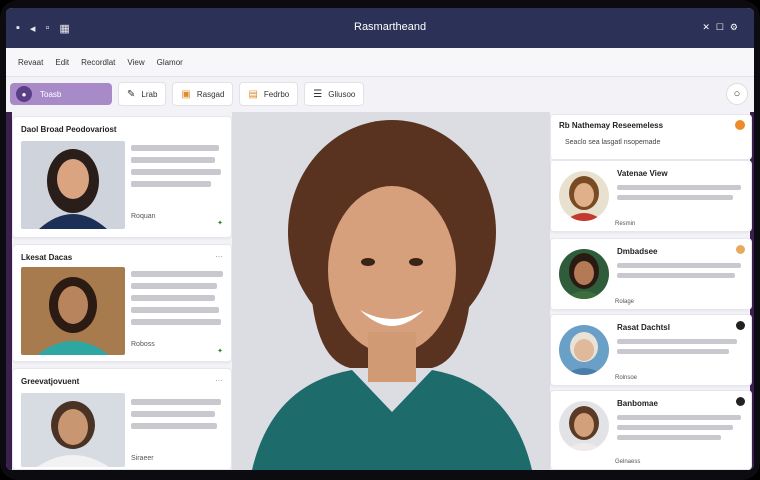  Describe the element at coordinates (625, 302) in the screenshot. I see `contact-footer: Rolage` at that location.